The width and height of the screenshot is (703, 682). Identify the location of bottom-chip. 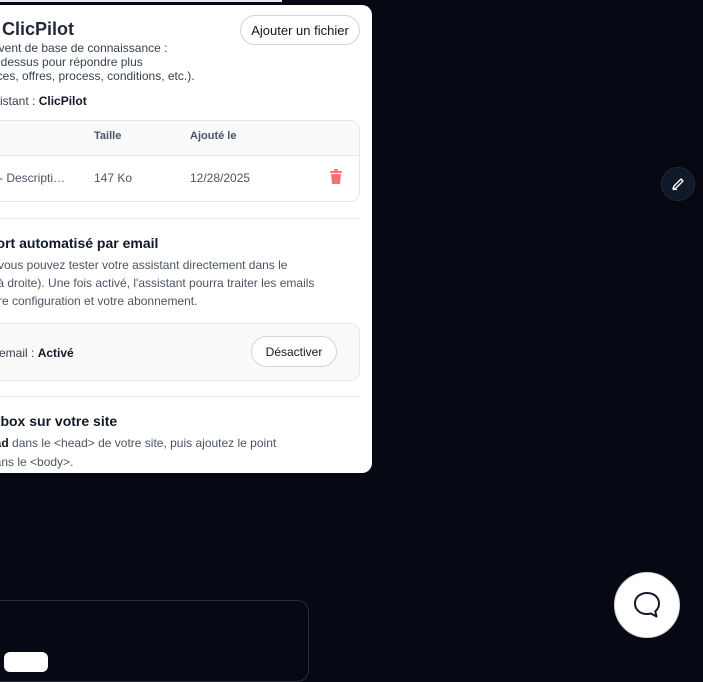
(26, 662).